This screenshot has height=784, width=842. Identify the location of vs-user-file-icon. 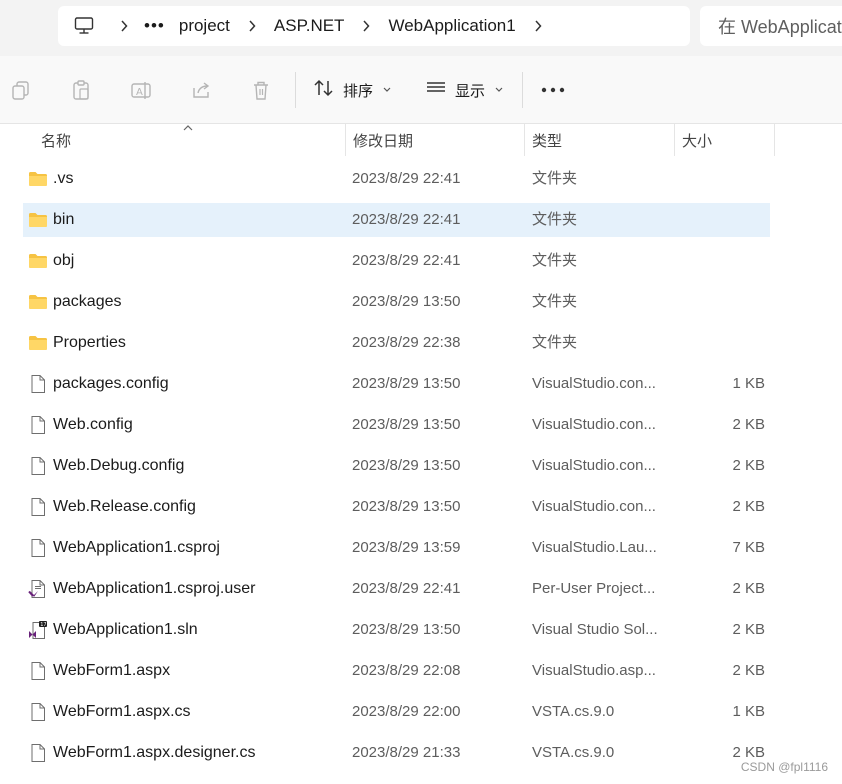
(38, 589).